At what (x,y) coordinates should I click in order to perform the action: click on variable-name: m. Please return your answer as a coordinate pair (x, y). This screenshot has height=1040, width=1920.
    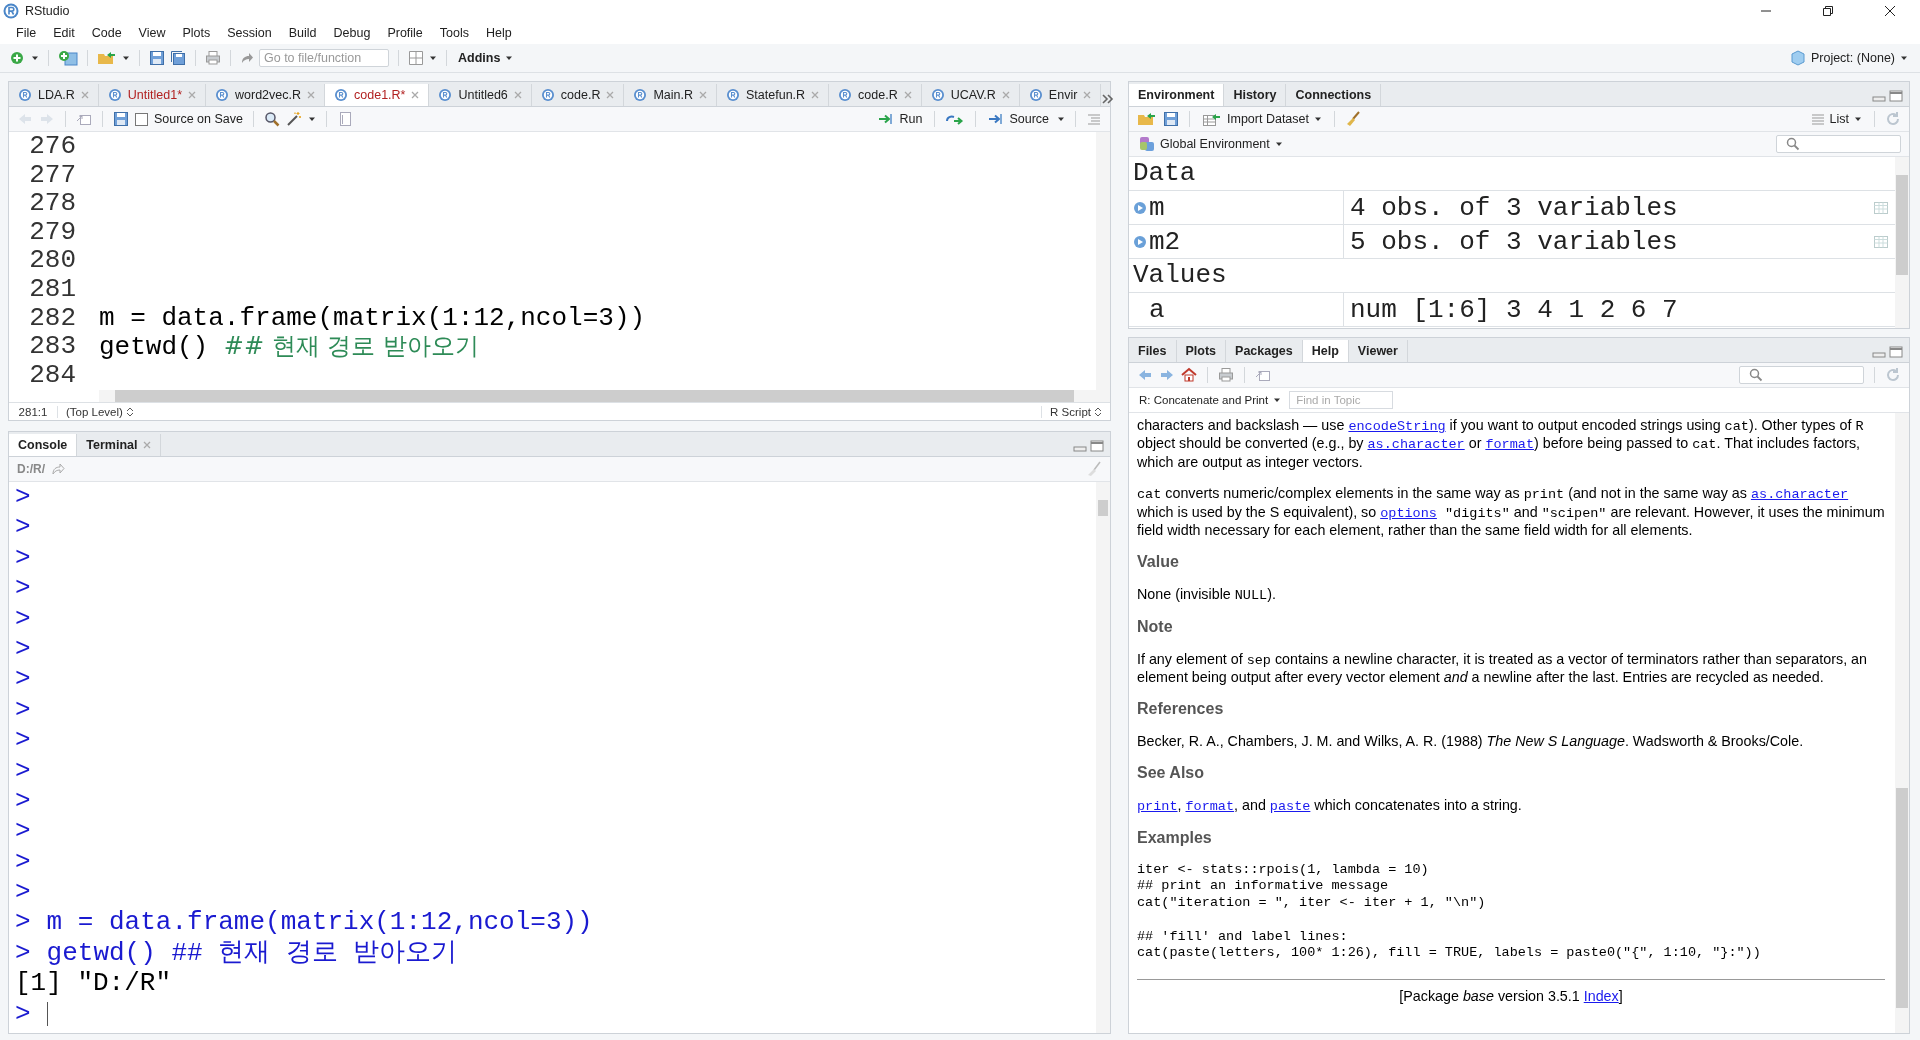
    Looking at the image, I should click on (1157, 207).